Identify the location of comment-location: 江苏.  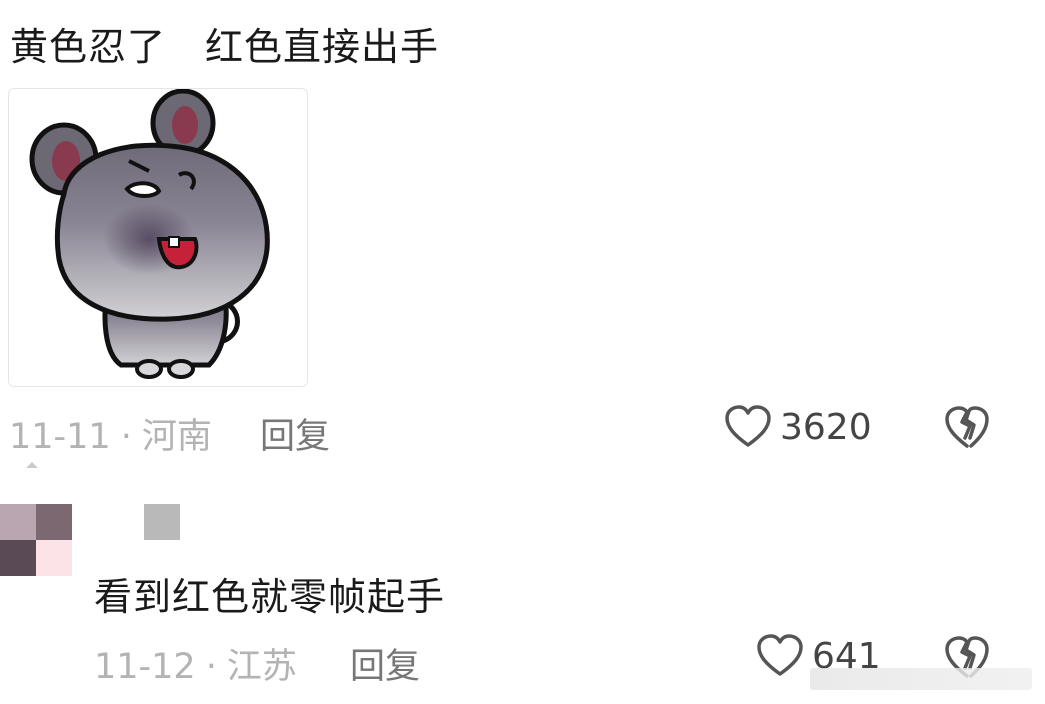
(261, 667).